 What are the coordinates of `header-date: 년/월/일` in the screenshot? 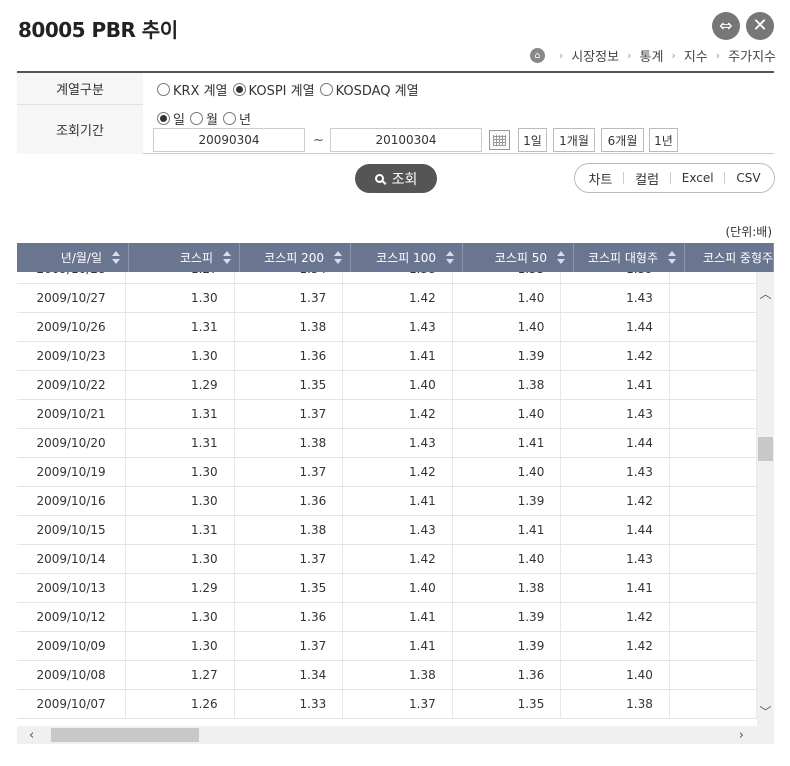 It's located at (73, 257).